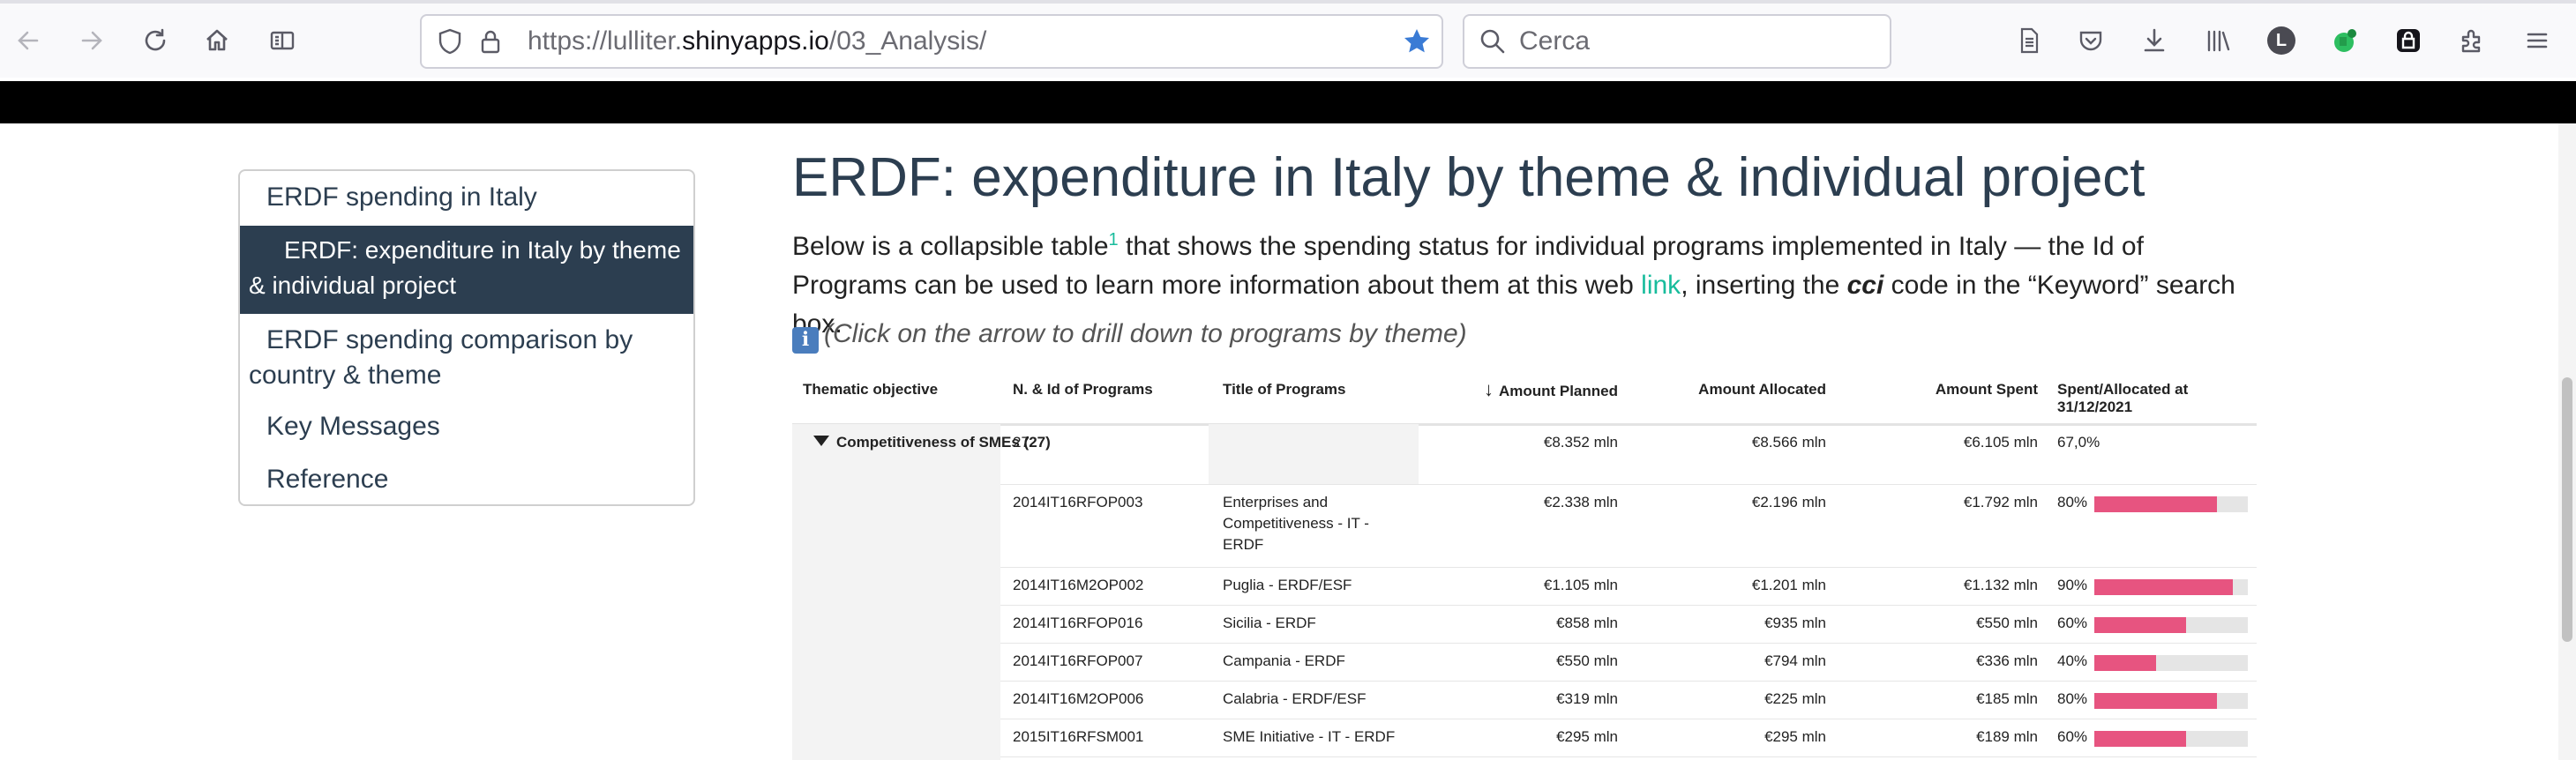  Describe the element at coordinates (2154, 40) in the screenshot. I see `download-icon` at that location.